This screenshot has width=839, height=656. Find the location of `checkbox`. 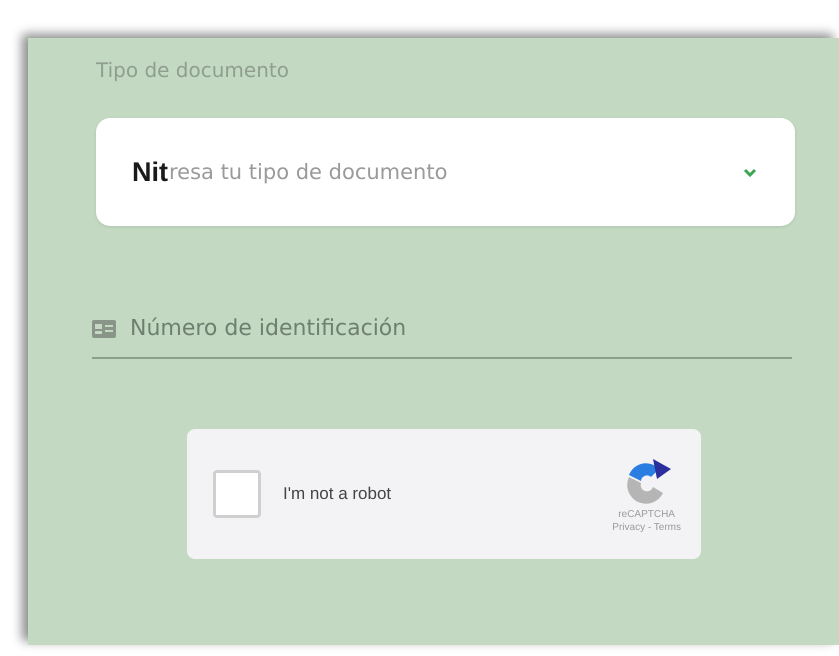

checkbox is located at coordinates (237, 494).